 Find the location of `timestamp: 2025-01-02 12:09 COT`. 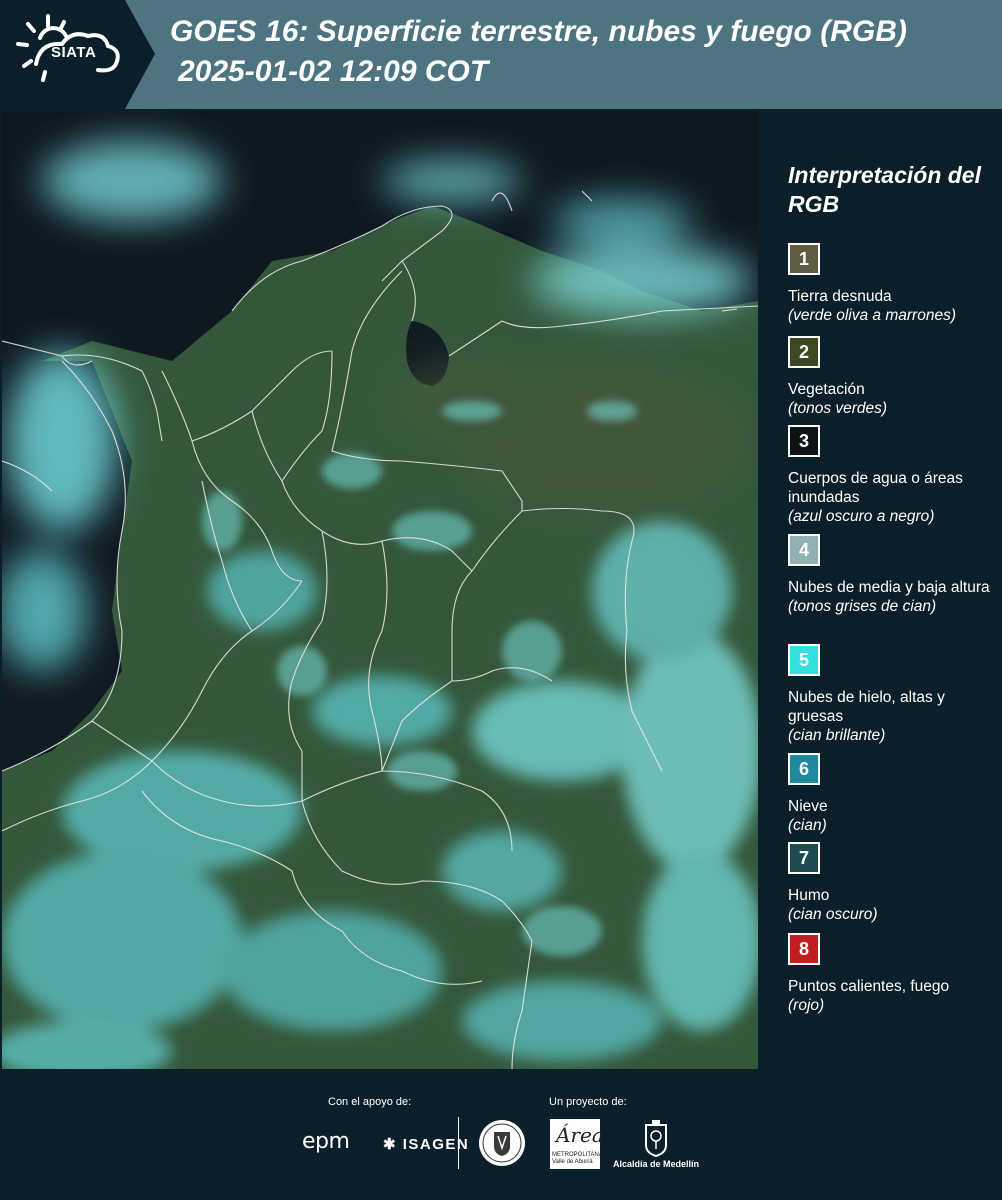

timestamp: 2025-01-02 12:09 COT is located at coordinates (333, 71).